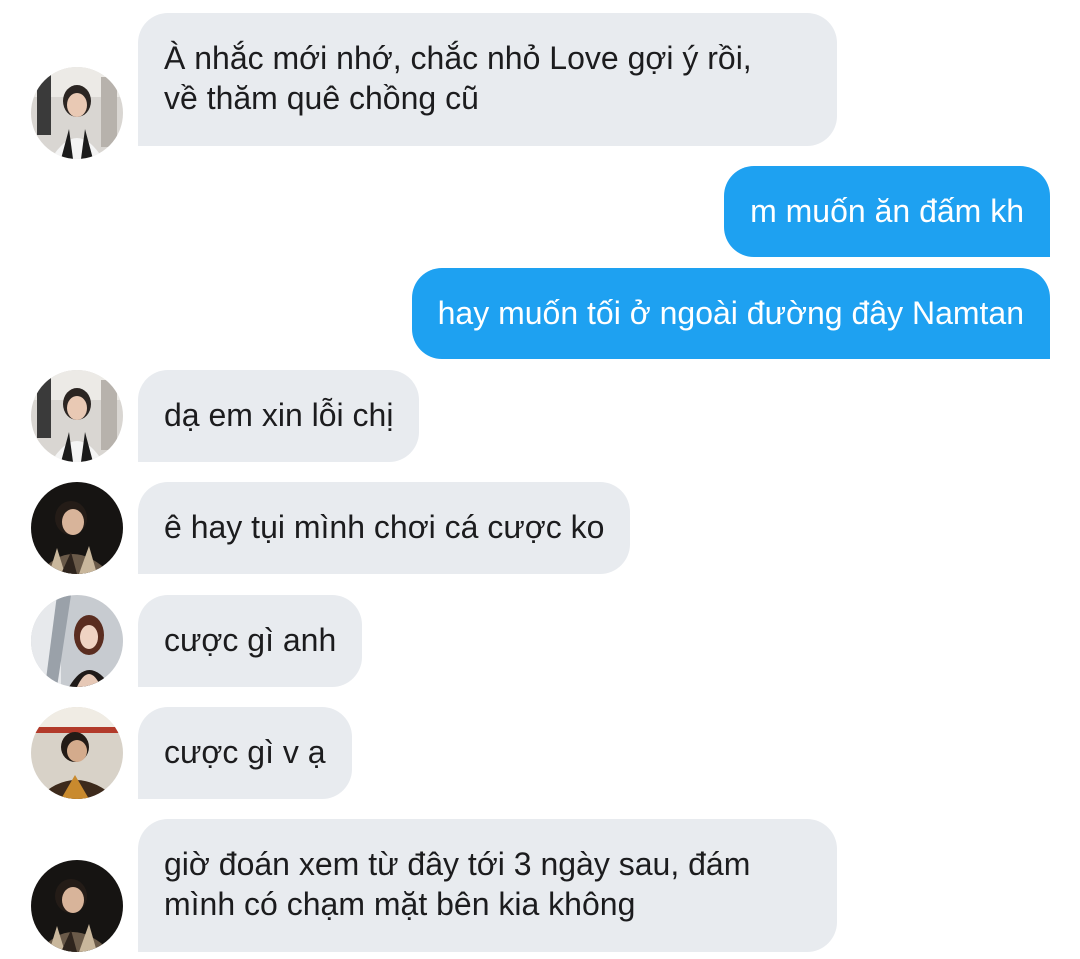 This screenshot has height=959, width=1080. What do you see at coordinates (458, 58) in the screenshot?
I see `message-text: À nhắc mới nhớ, chắc nhỏ Love gợi ý rồi,` at bounding box center [458, 58].